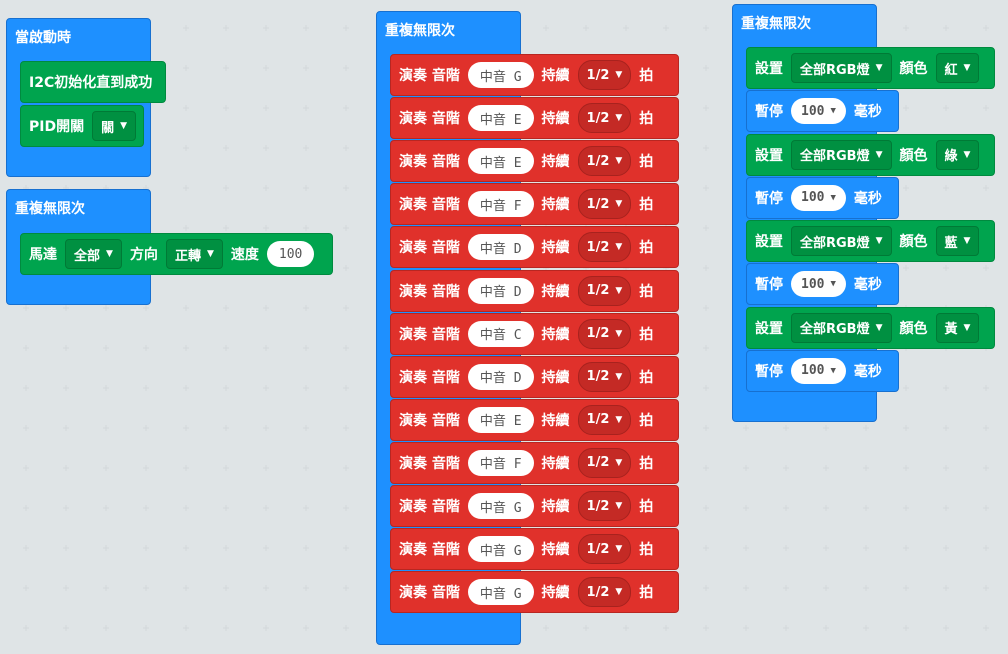 The image size is (1008, 654). I want to click on play-tone-block: 演奏 音階 中音 C 持續 1/2 ▼ 拍, so click(534, 333).